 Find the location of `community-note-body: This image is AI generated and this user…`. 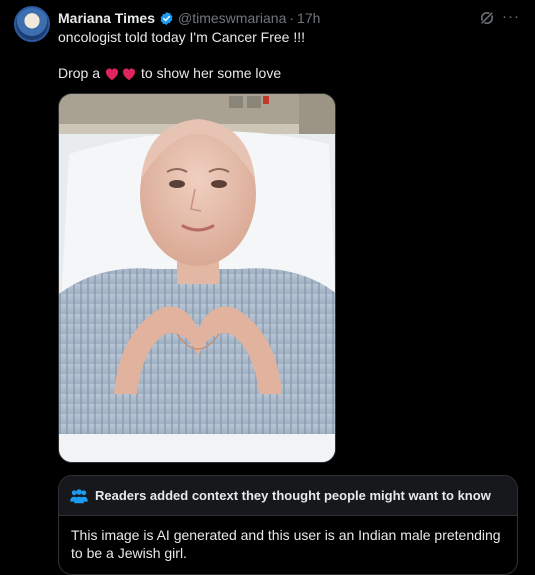

community-note-body: This image is AI generated and this user… is located at coordinates (286, 544).